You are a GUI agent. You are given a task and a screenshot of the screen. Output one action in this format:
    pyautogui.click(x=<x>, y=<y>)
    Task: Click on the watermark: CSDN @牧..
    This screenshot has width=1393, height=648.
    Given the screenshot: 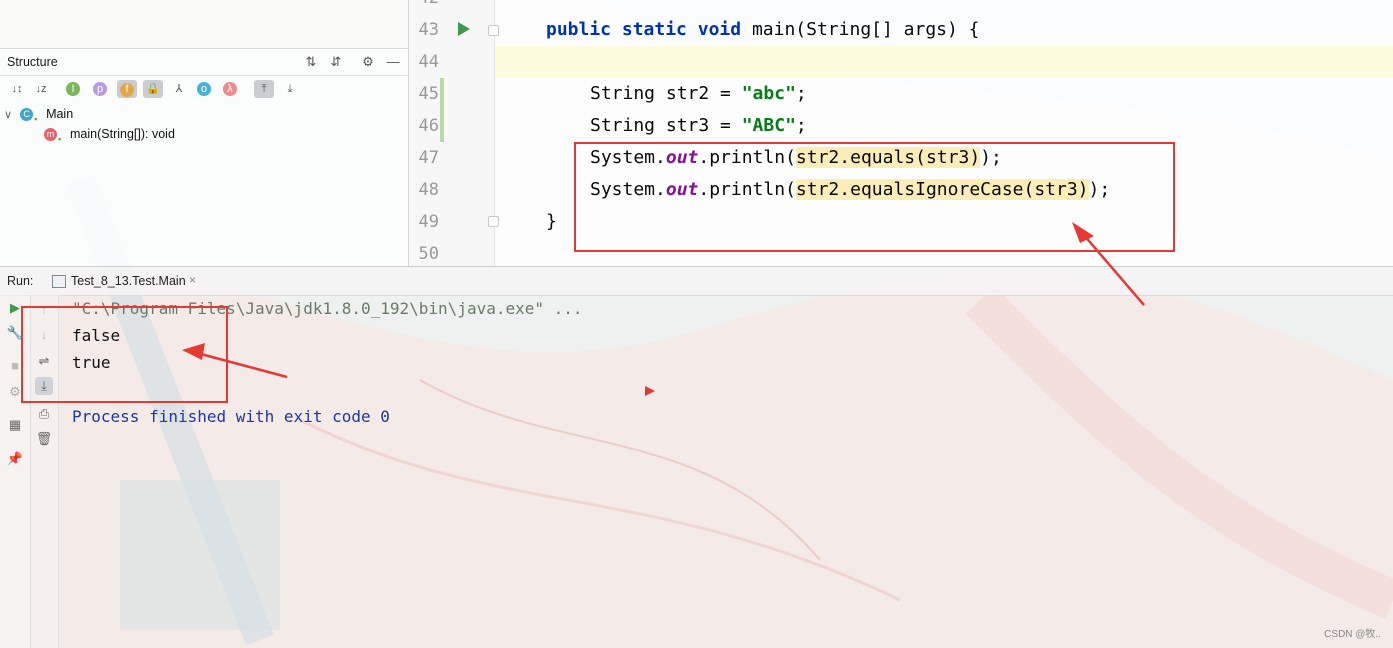 What is the action you would take?
    pyautogui.click(x=1352, y=634)
    